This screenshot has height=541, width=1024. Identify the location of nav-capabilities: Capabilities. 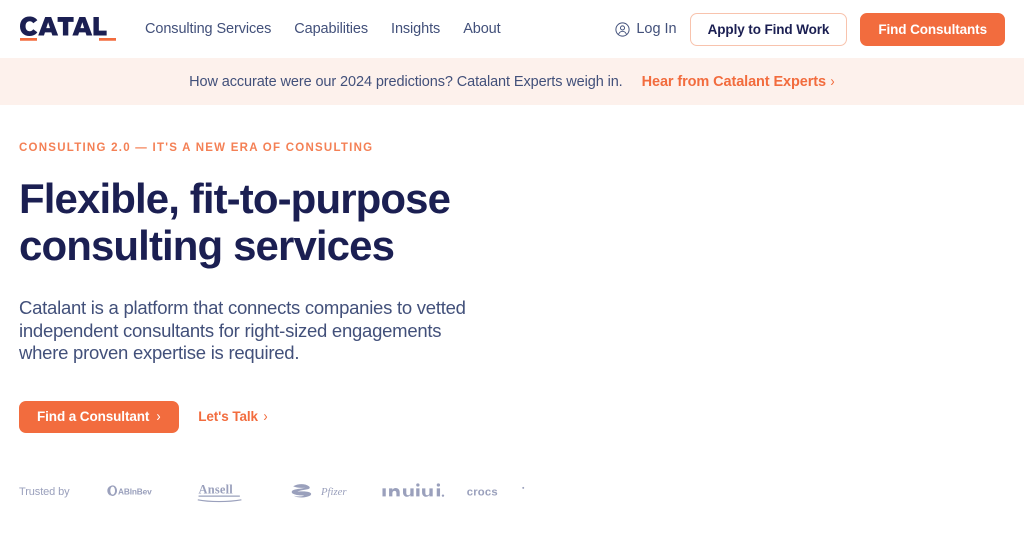
(331, 29).